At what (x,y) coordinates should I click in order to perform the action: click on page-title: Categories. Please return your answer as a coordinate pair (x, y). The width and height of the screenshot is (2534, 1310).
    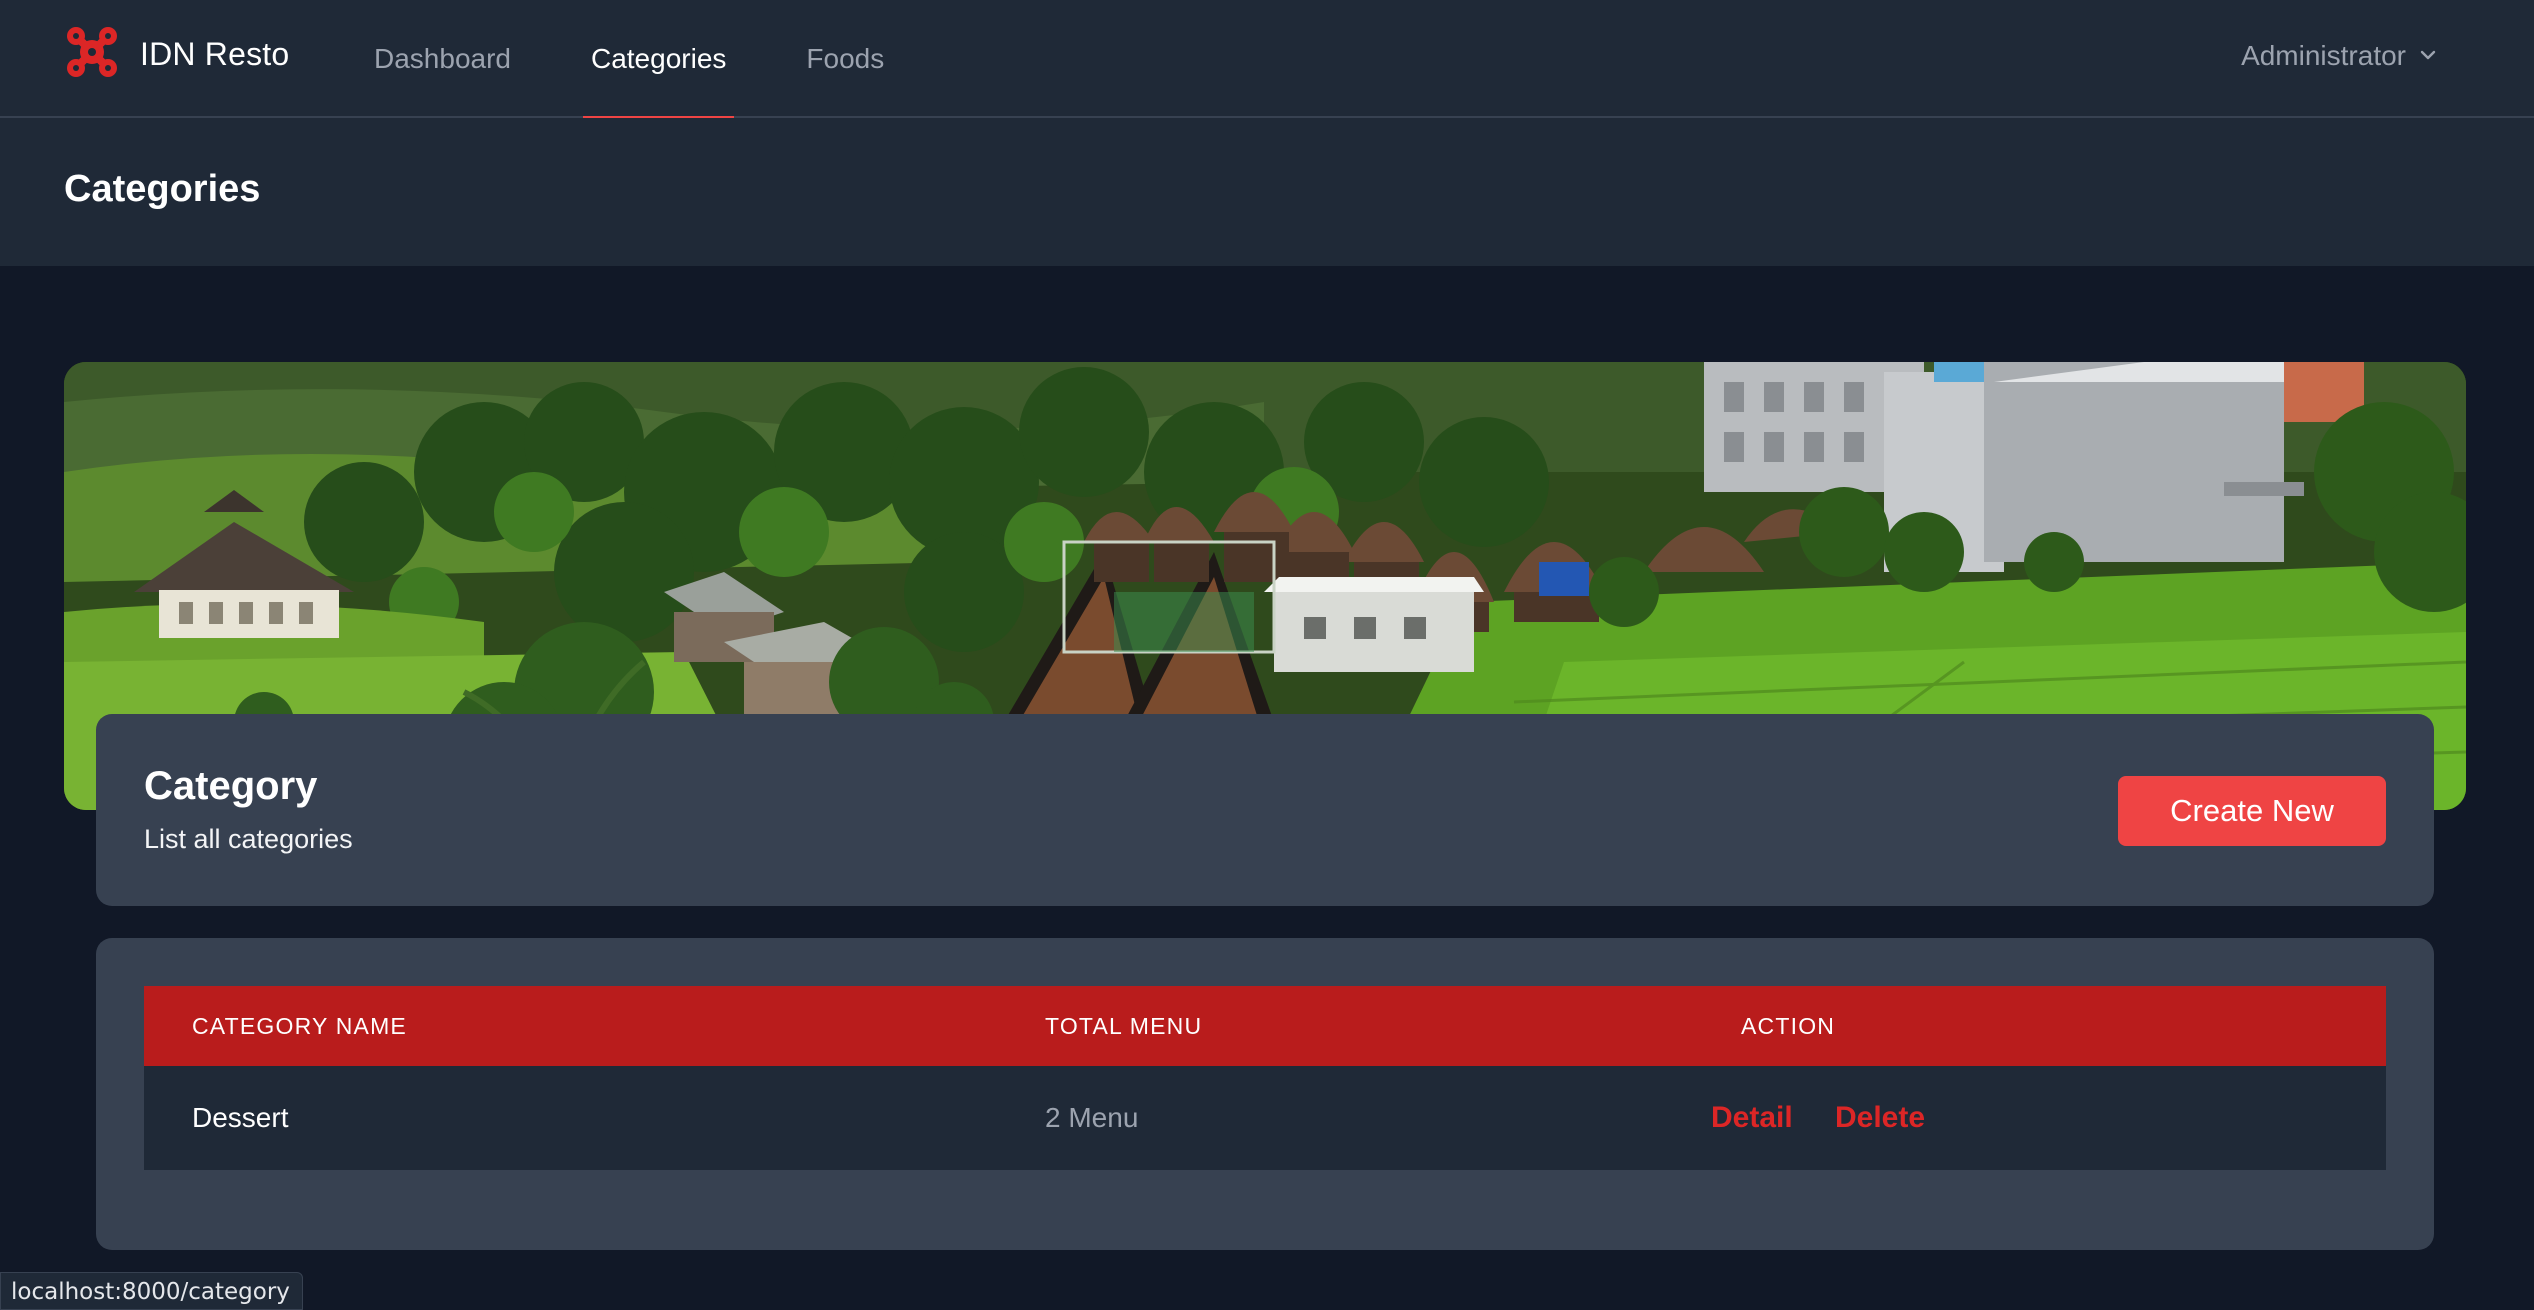
    Looking at the image, I should click on (162, 189).